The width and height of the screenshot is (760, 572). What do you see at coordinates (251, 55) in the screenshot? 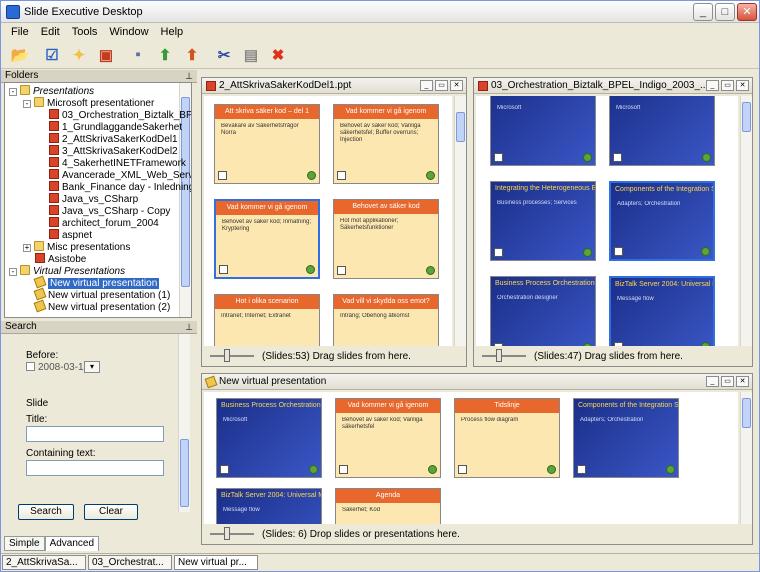
I see `paste-button: ▤` at bounding box center [251, 55].